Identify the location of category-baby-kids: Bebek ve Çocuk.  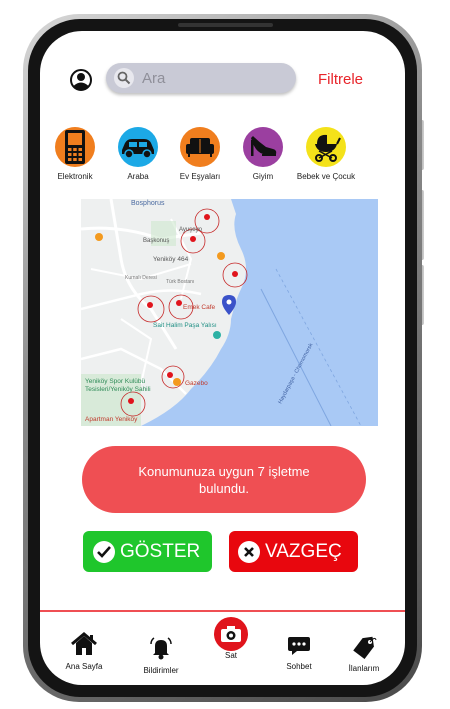
(326, 154).